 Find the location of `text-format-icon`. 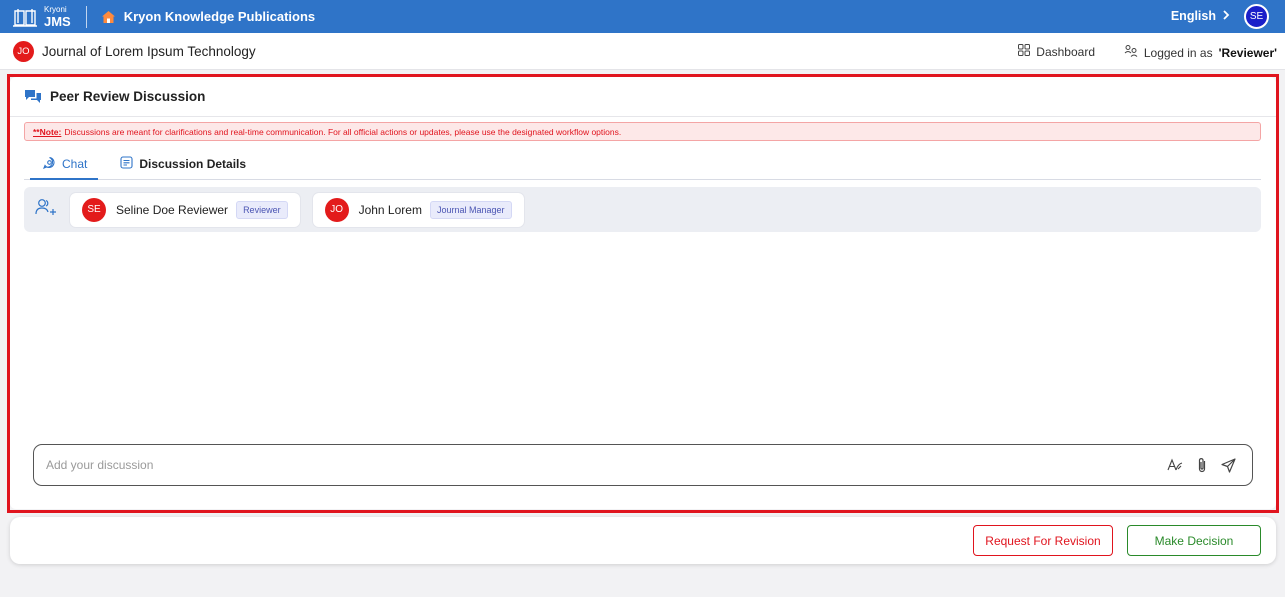

text-format-icon is located at coordinates (1175, 465).